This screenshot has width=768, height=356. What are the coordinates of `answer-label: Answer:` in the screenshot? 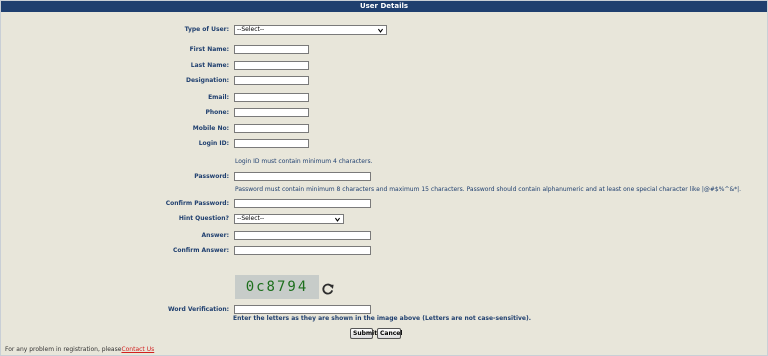 It's located at (215, 235).